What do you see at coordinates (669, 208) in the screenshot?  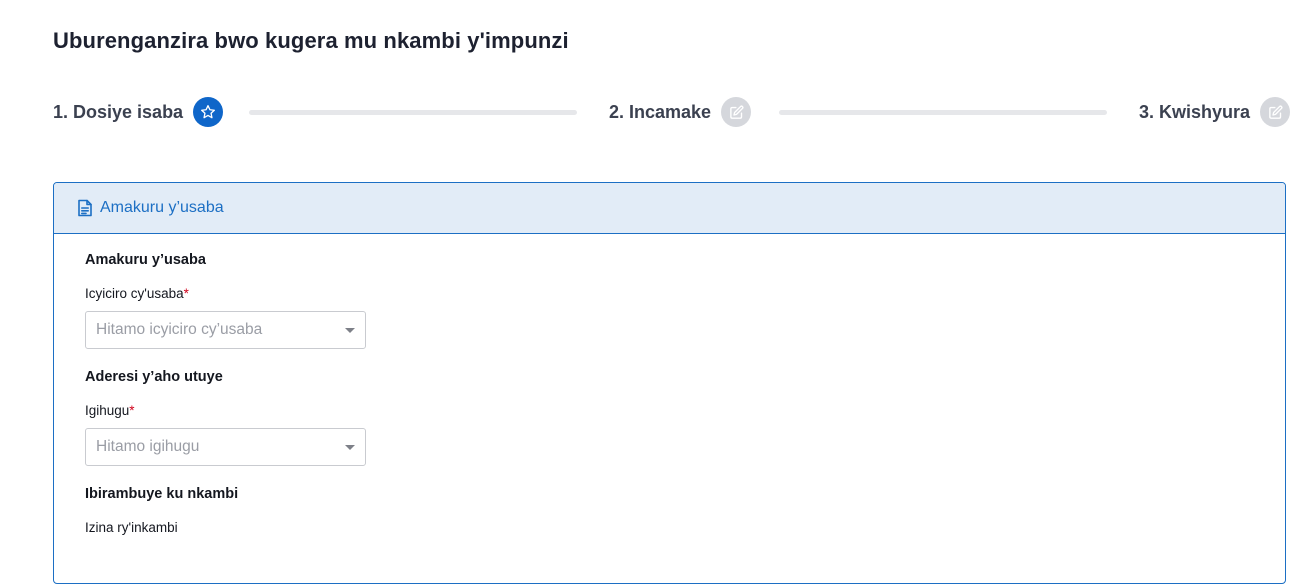 I see `card-header: Amakuru y’usaba` at bounding box center [669, 208].